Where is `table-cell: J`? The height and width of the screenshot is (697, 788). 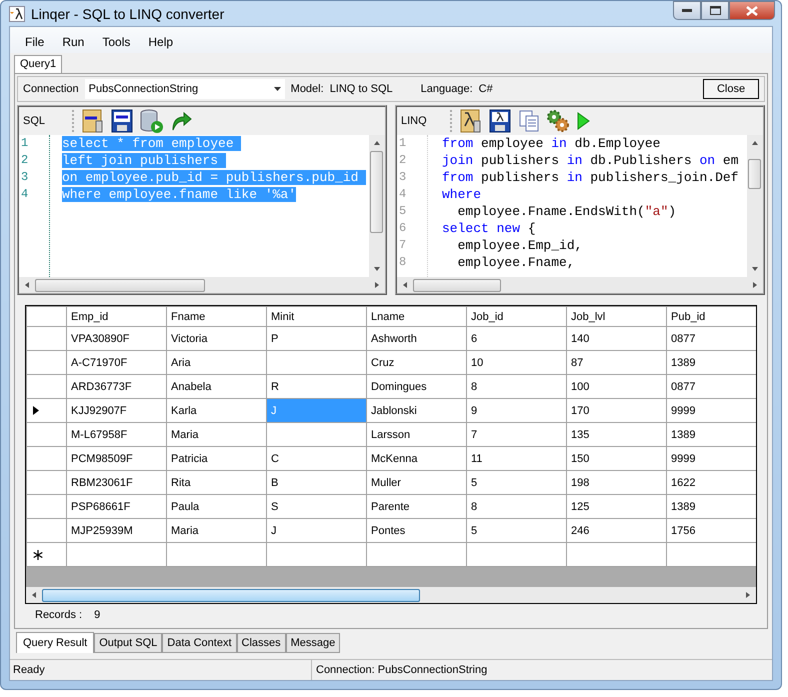 table-cell: J is located at coordinates (316, 530).